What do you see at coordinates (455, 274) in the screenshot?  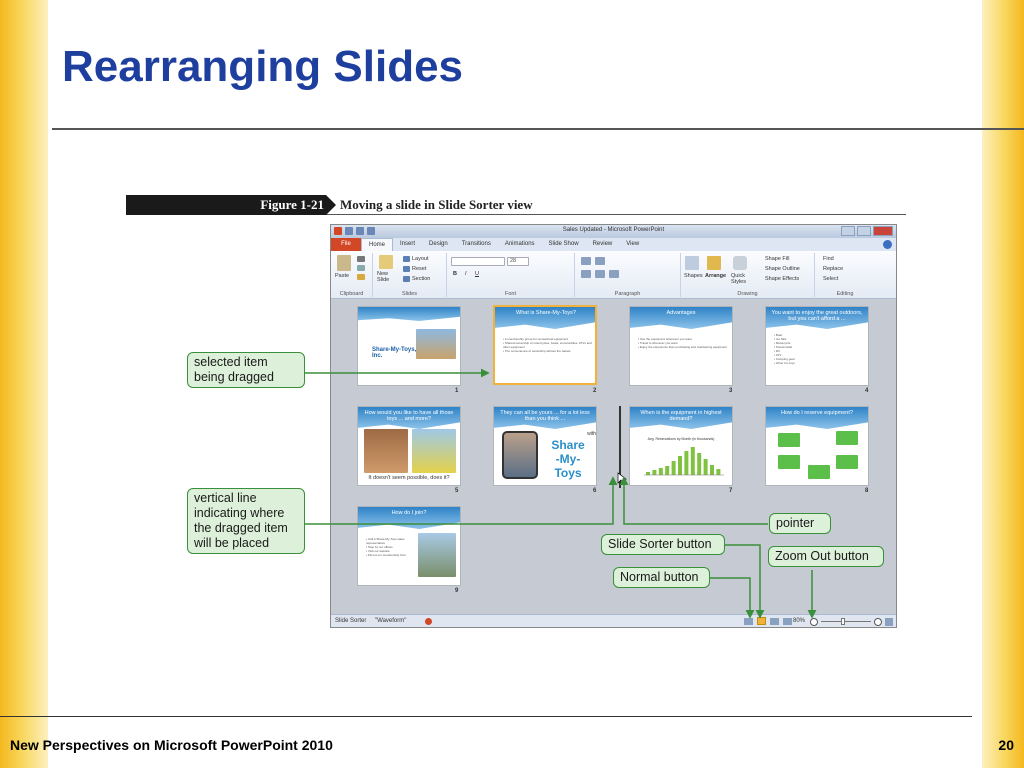 I see `bold-button: B` at bounding box center [455, 274].